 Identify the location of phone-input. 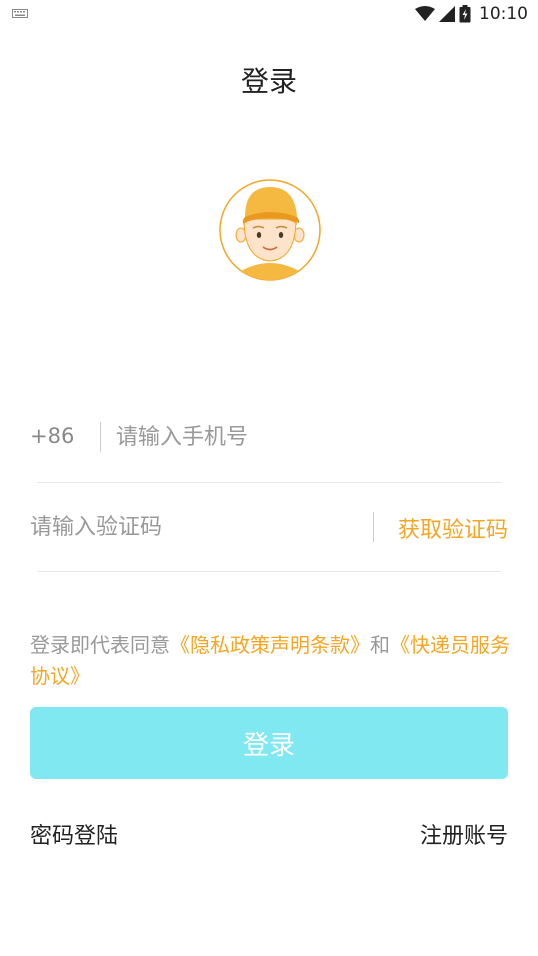
(306, 437).